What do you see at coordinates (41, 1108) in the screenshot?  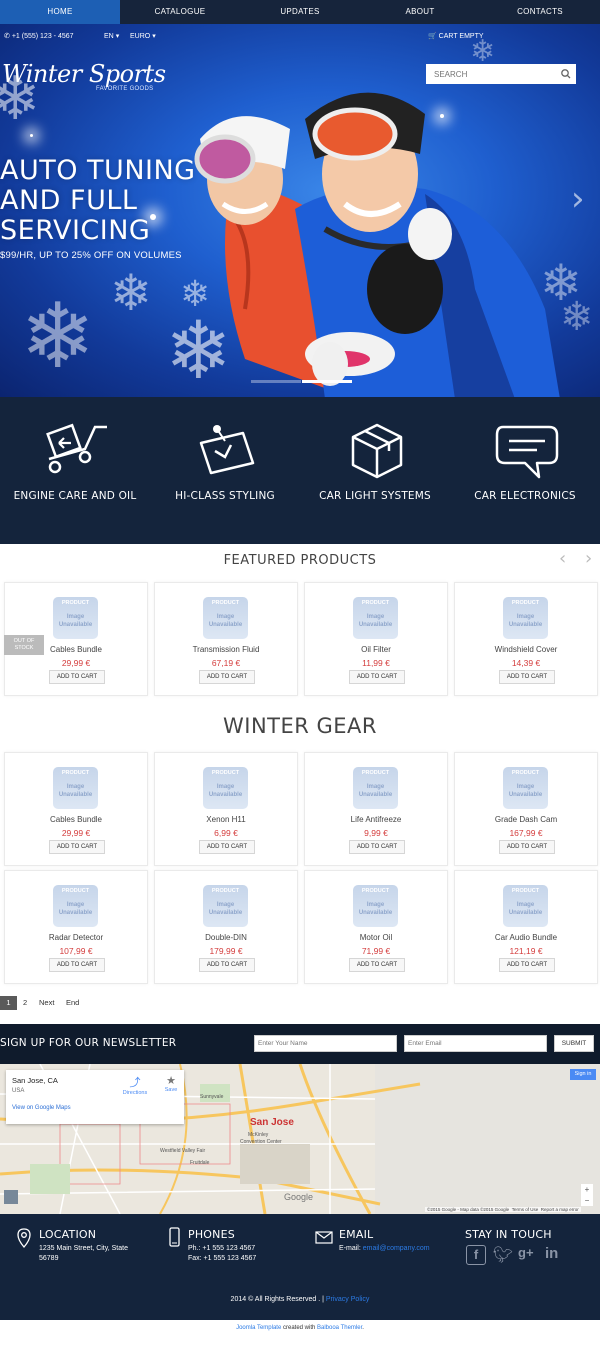 I see `view-on-google-maps-link: View on Google Maps` at bounding box center [41, 1108].